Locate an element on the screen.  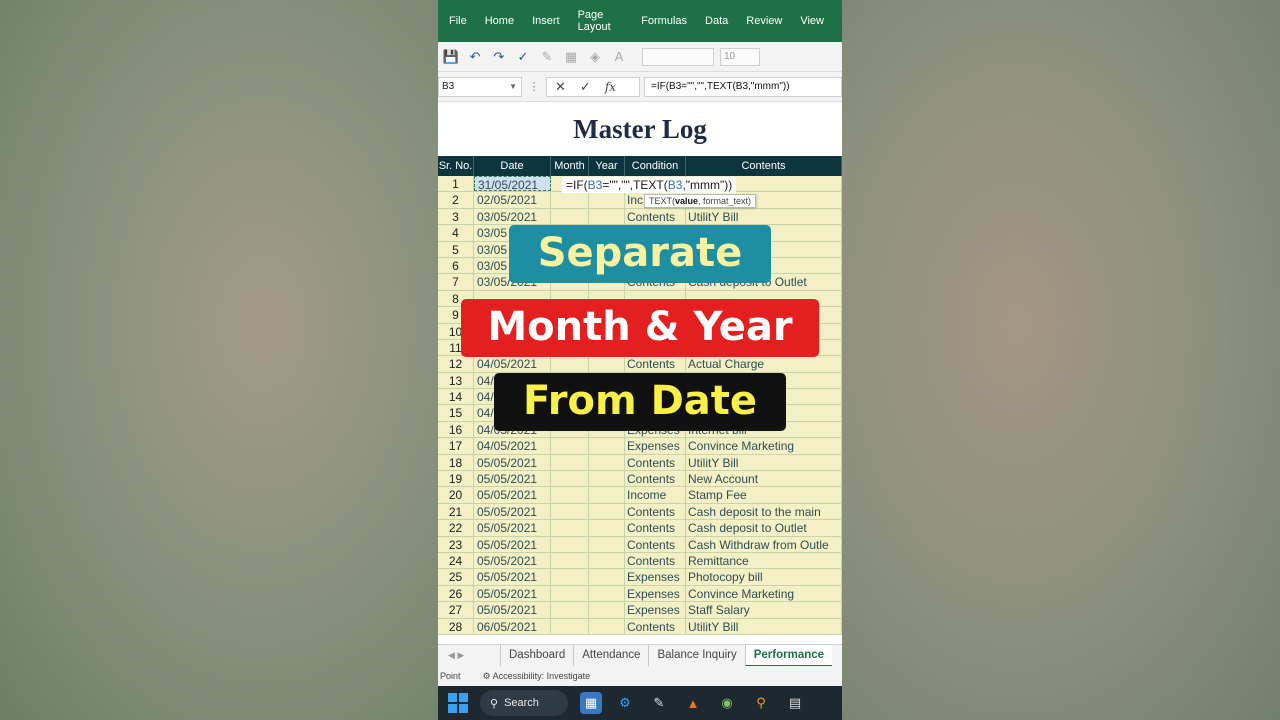
font-size-box: 10 is located at coordinates (740, 56).